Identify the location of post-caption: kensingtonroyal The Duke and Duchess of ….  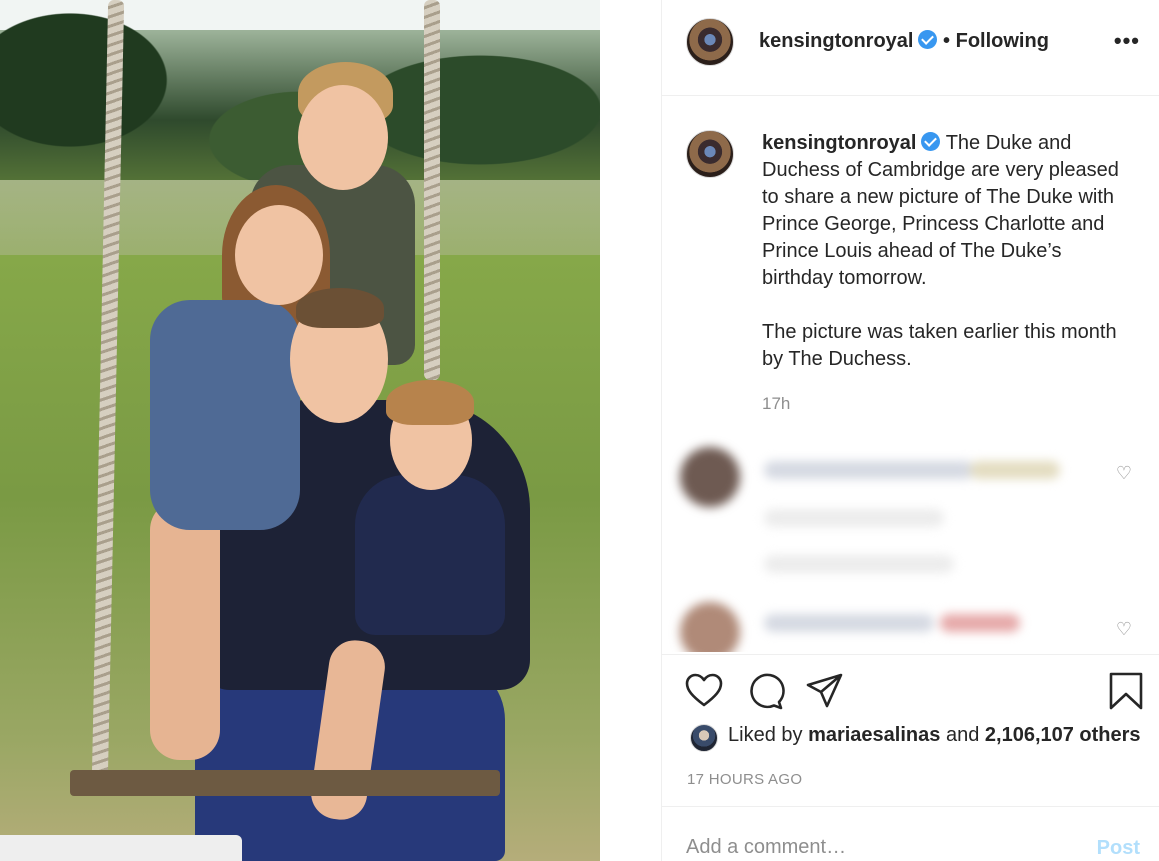
(947, 251).